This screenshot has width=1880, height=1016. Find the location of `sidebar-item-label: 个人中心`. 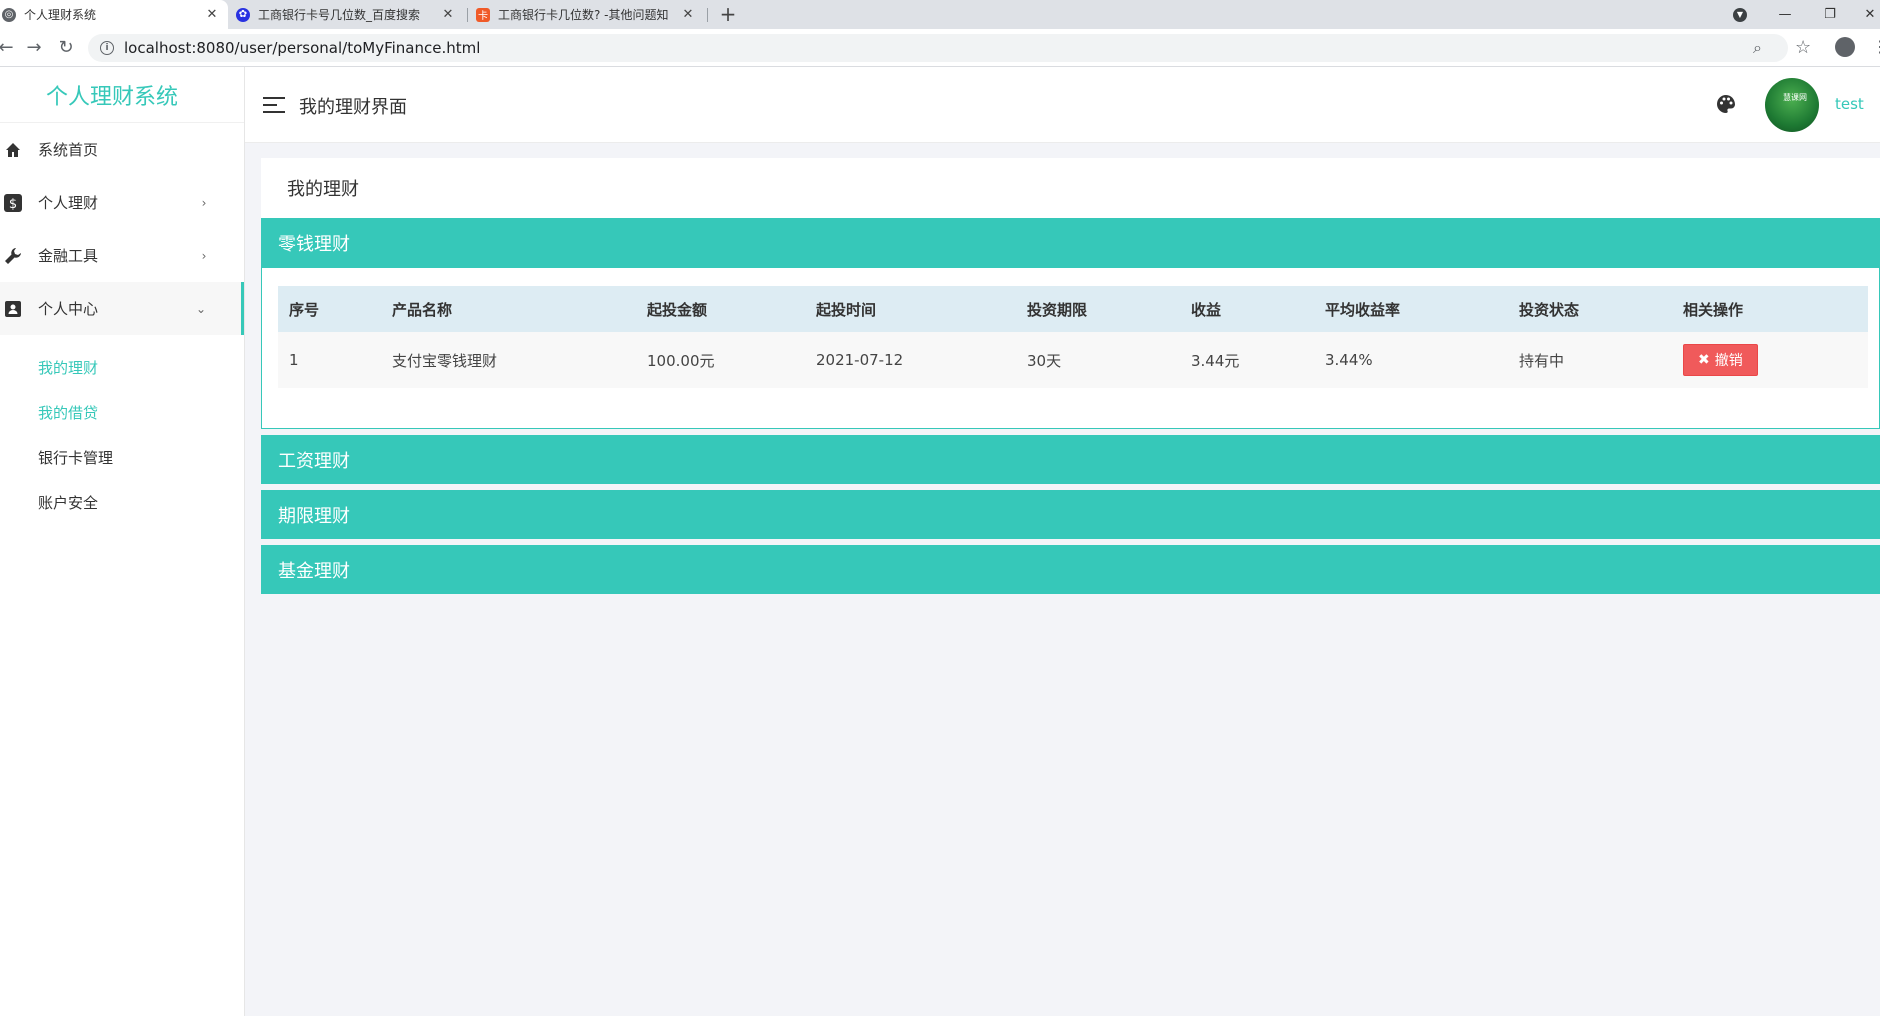

sidebar-item-label: 个人中心 is located at coordinates (68, 309).